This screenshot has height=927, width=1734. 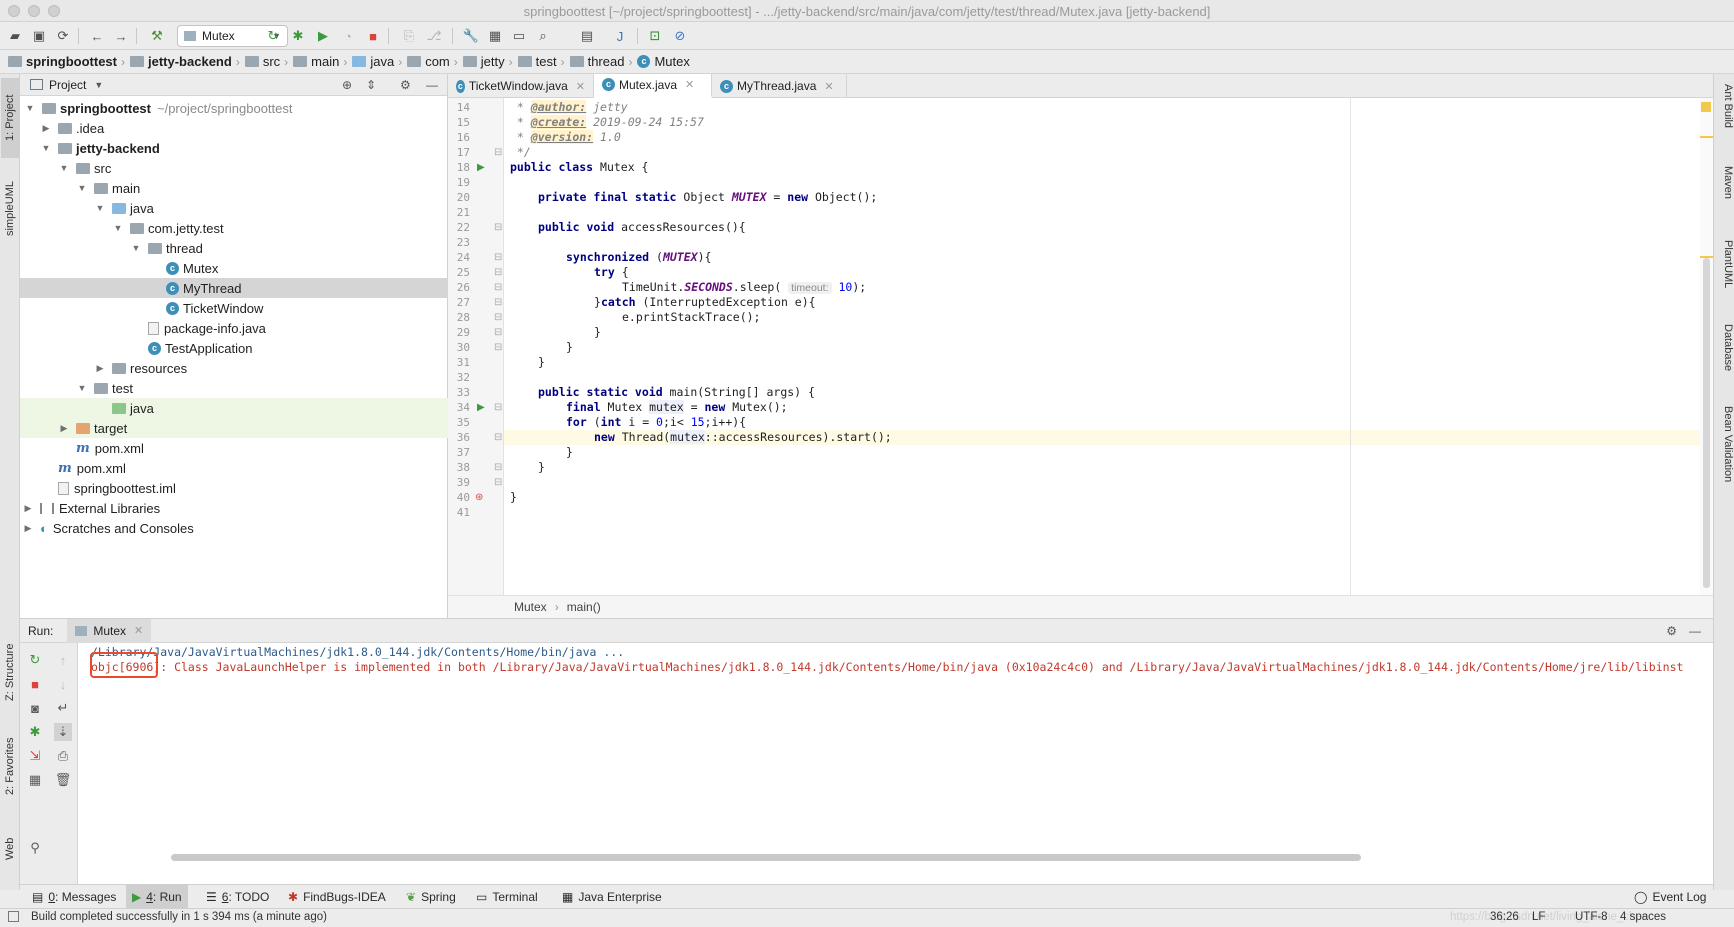 I want to click on scrollbar-thumb, so click(x=1706, y=423).